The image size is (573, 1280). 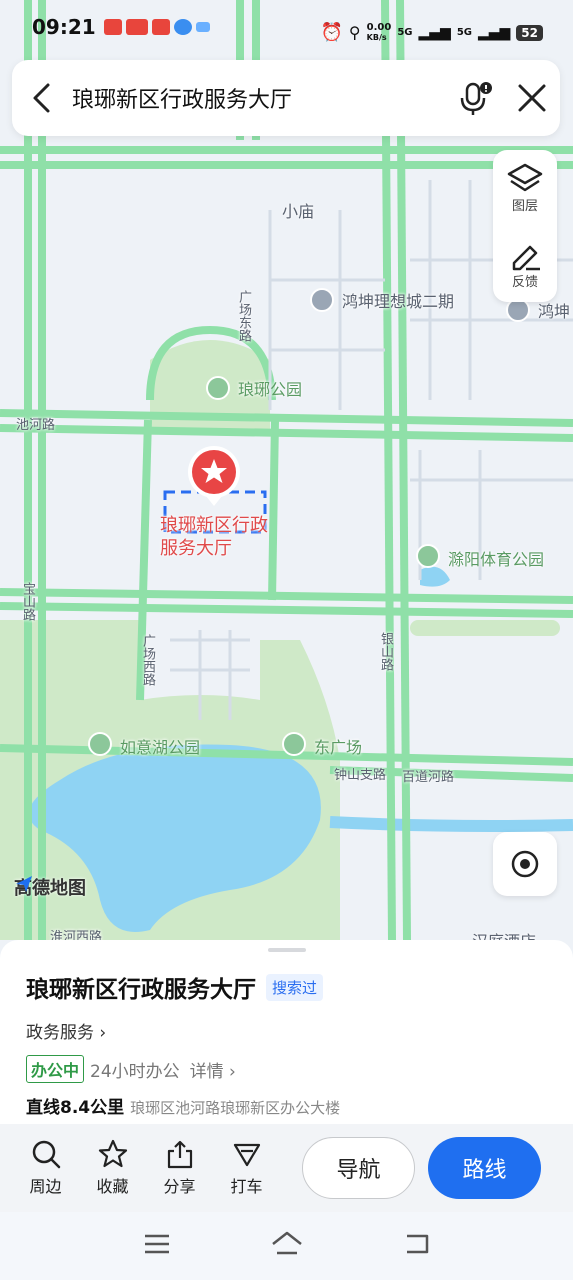 What do you see at coordinates (338, 746) in the screenshot?
I see `map-label-east-square: 东广场` at bounding box center [338, 746].